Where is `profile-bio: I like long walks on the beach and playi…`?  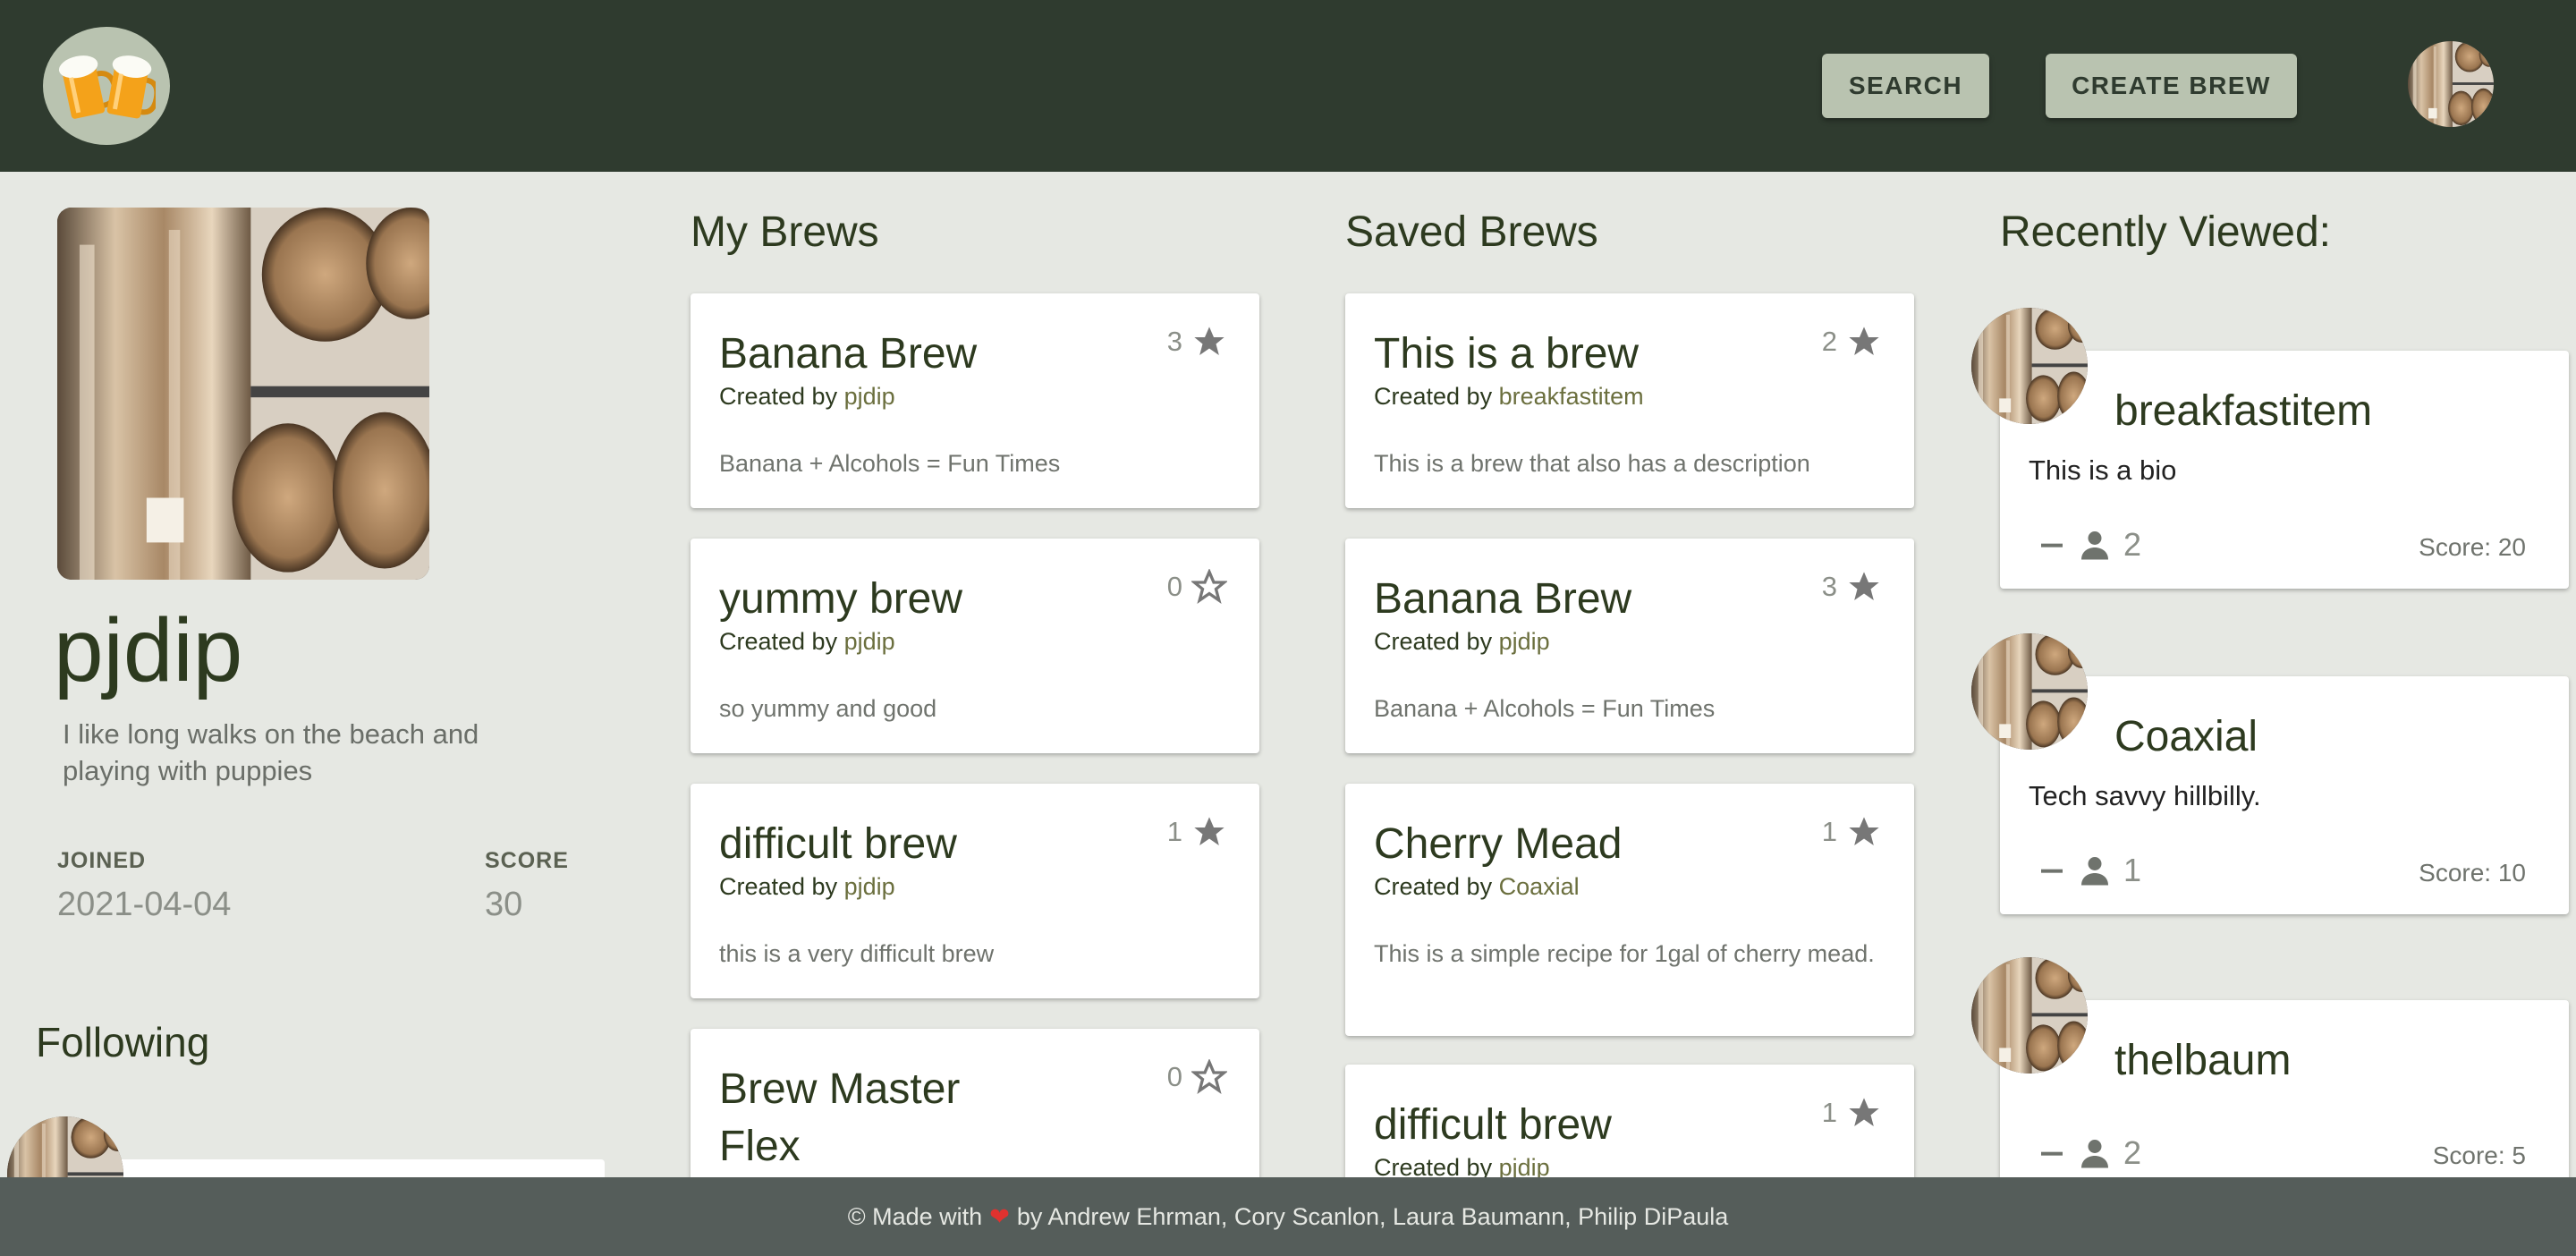
profile-bio: I like long walks on the beach and playi… is located at coordinates (271, 752).